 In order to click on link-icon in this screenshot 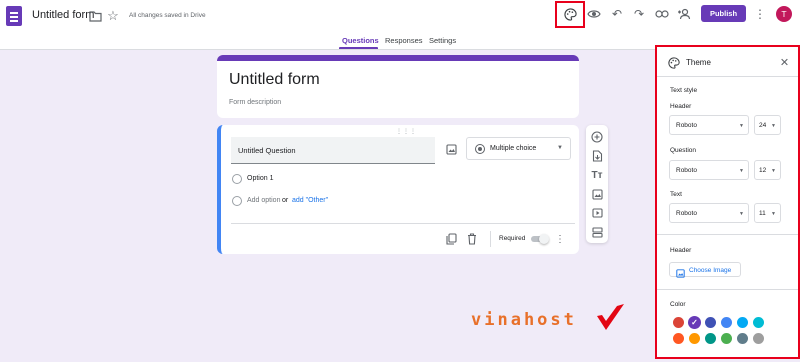, I will do `click(662, 14)`.